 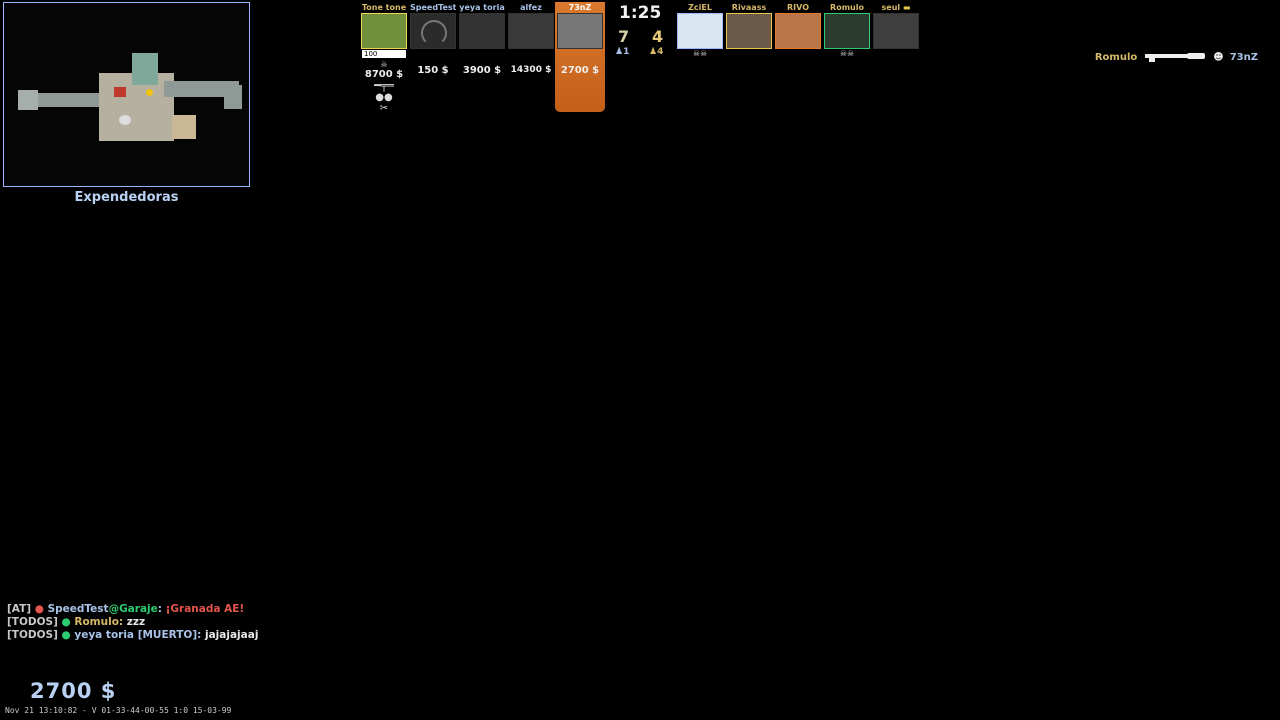 I want to click on speedometer-icon, so click(x=434, y=33).